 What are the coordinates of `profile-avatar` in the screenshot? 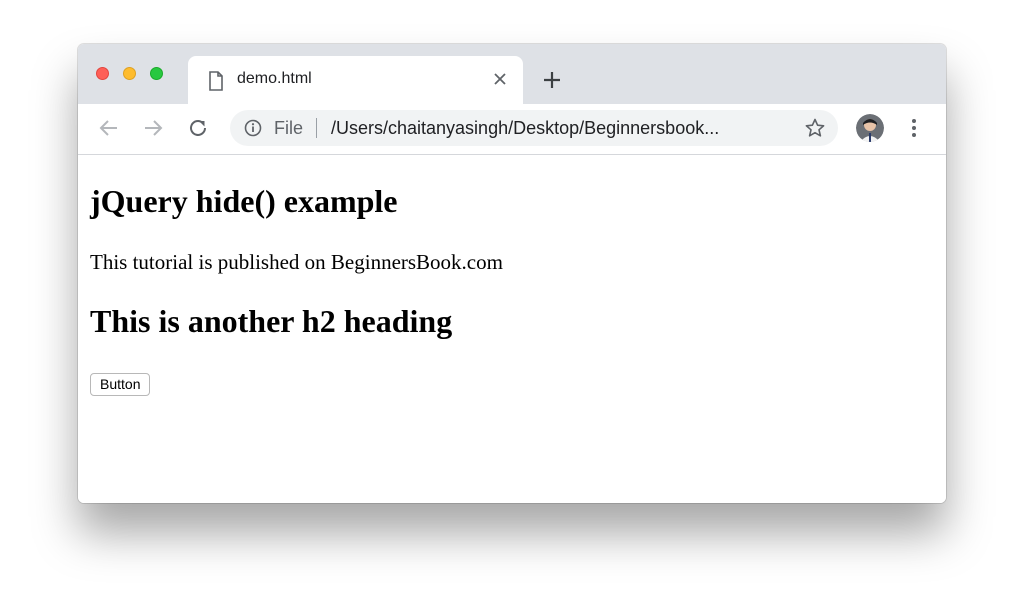 It's located at (870, 128).